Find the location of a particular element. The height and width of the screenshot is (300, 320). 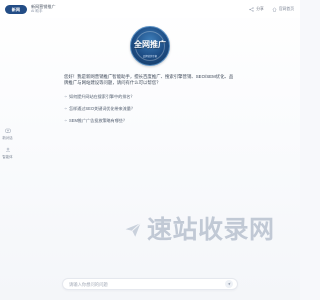

home-label: 官网首页 is located at coordinates (286, 8).